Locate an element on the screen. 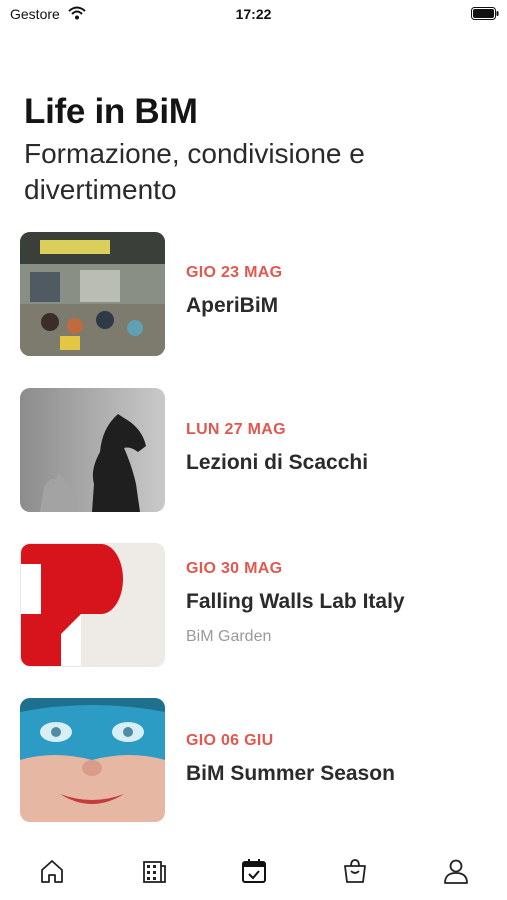 This screenshot has width=507, height=900. home-icon is located at coordinates (52, 871).